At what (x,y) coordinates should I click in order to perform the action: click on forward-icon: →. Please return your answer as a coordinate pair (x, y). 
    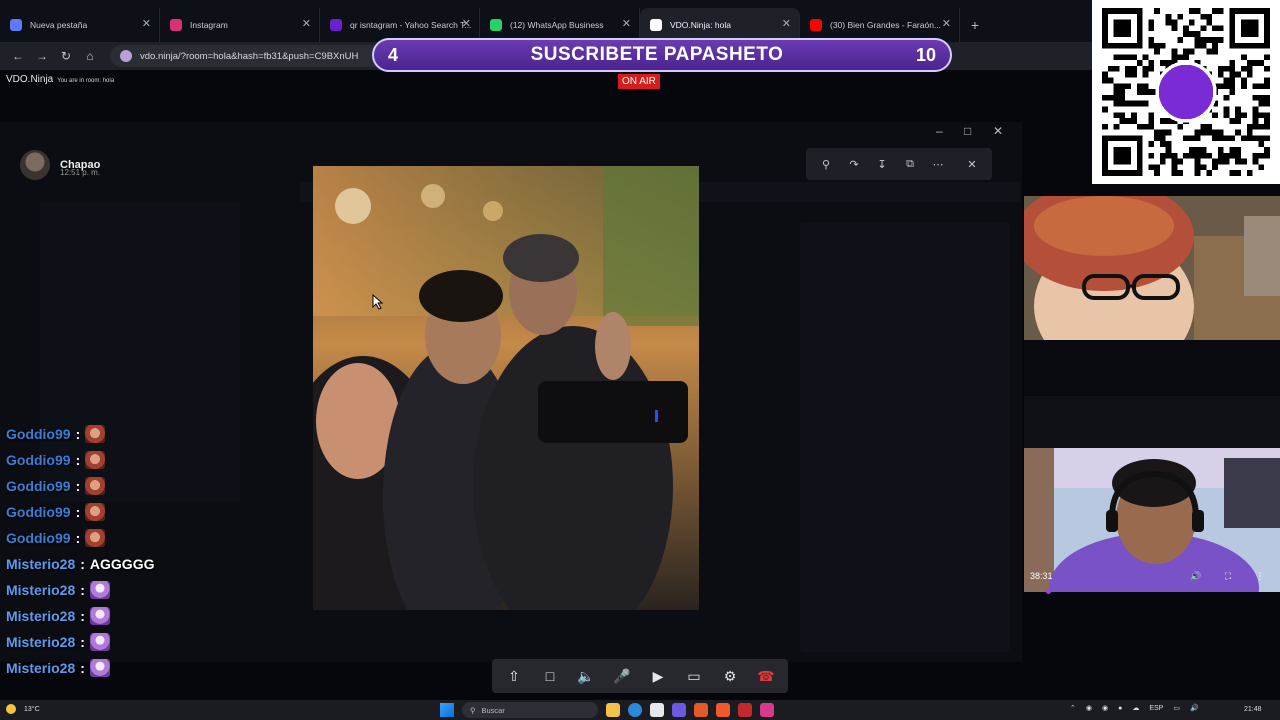
    Looking at the image, I should click on (42, 56).